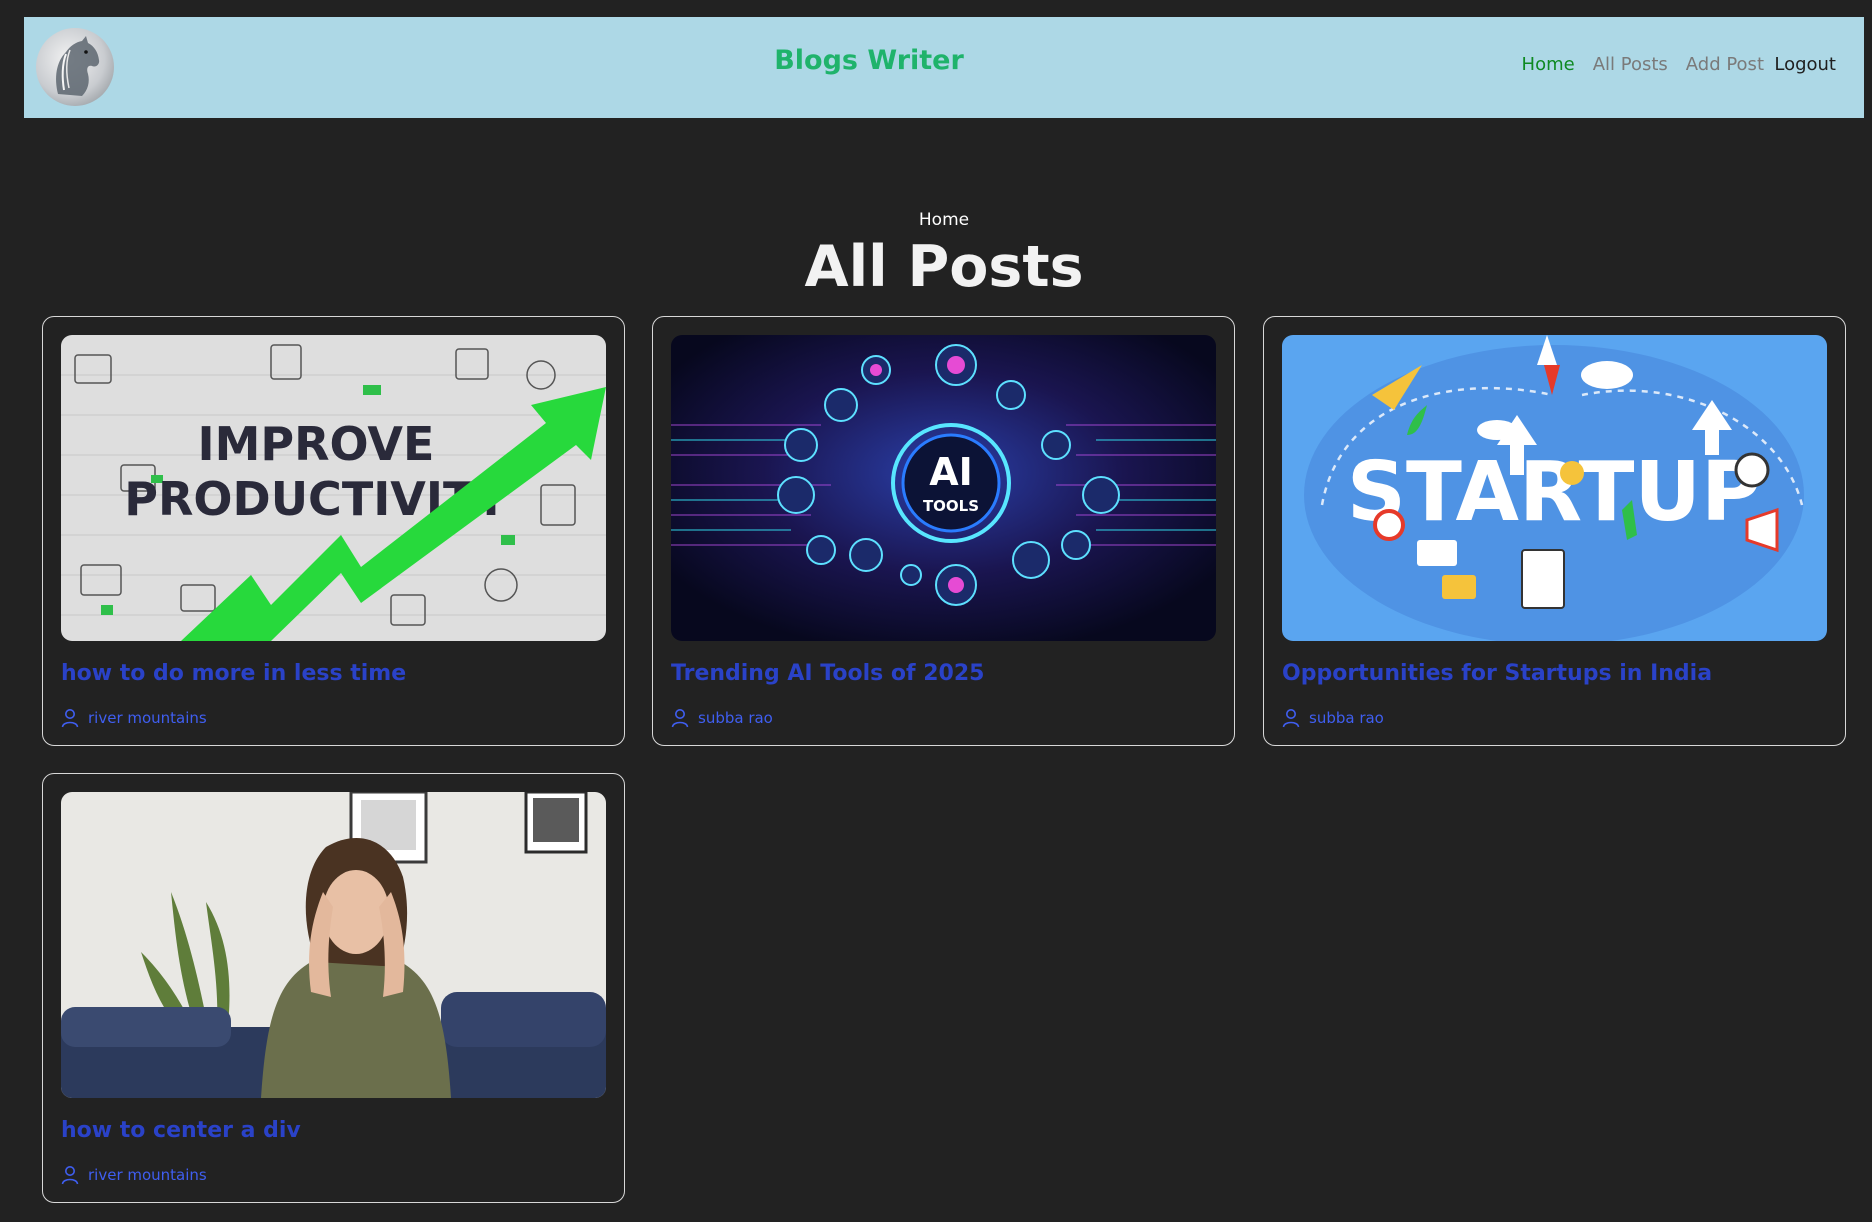 This screenshot has height=1222, width=1872. I want to click on nav-add-post: Add Post, so click(1725, 64).